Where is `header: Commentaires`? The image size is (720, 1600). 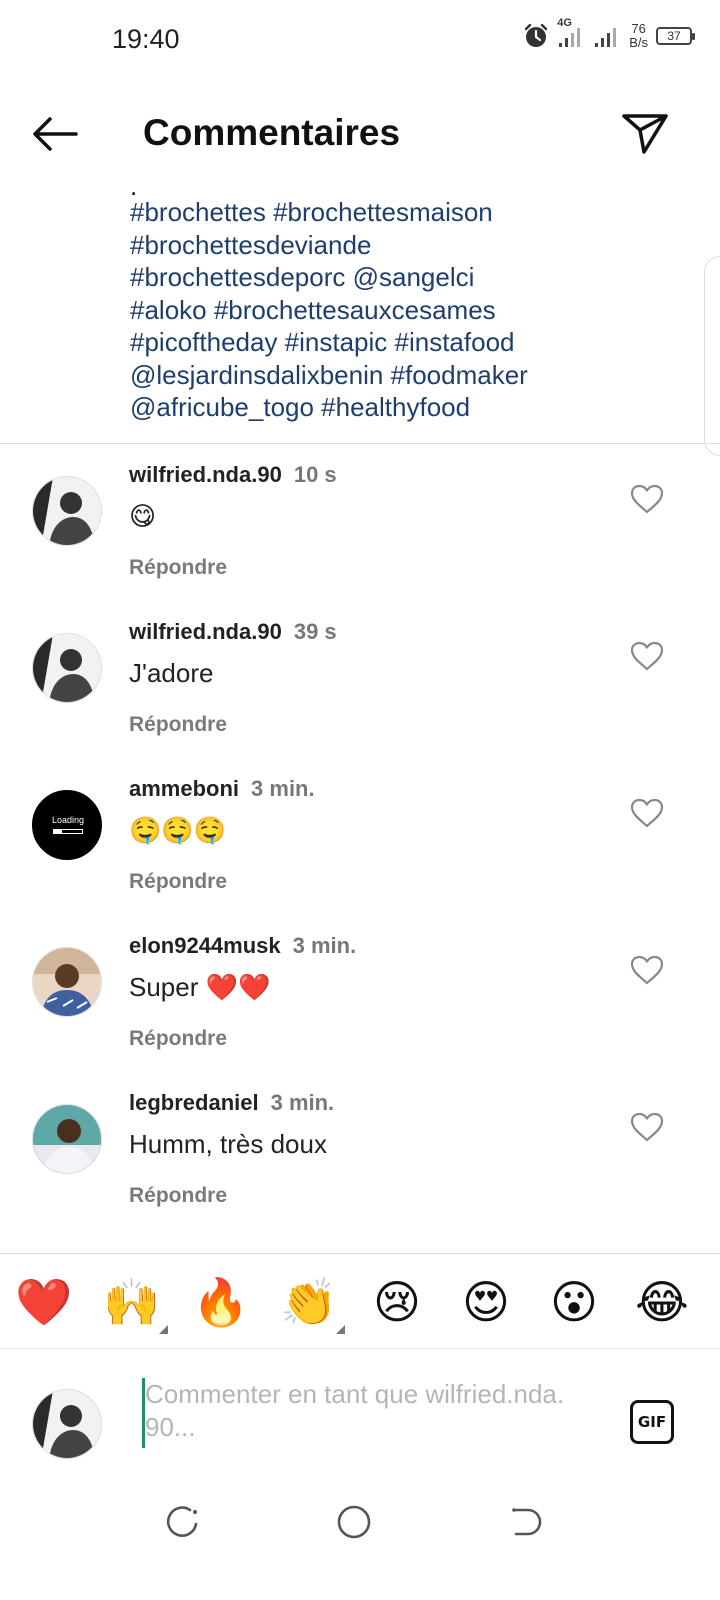
header: Commentaires is located at coordinates (360, 135).